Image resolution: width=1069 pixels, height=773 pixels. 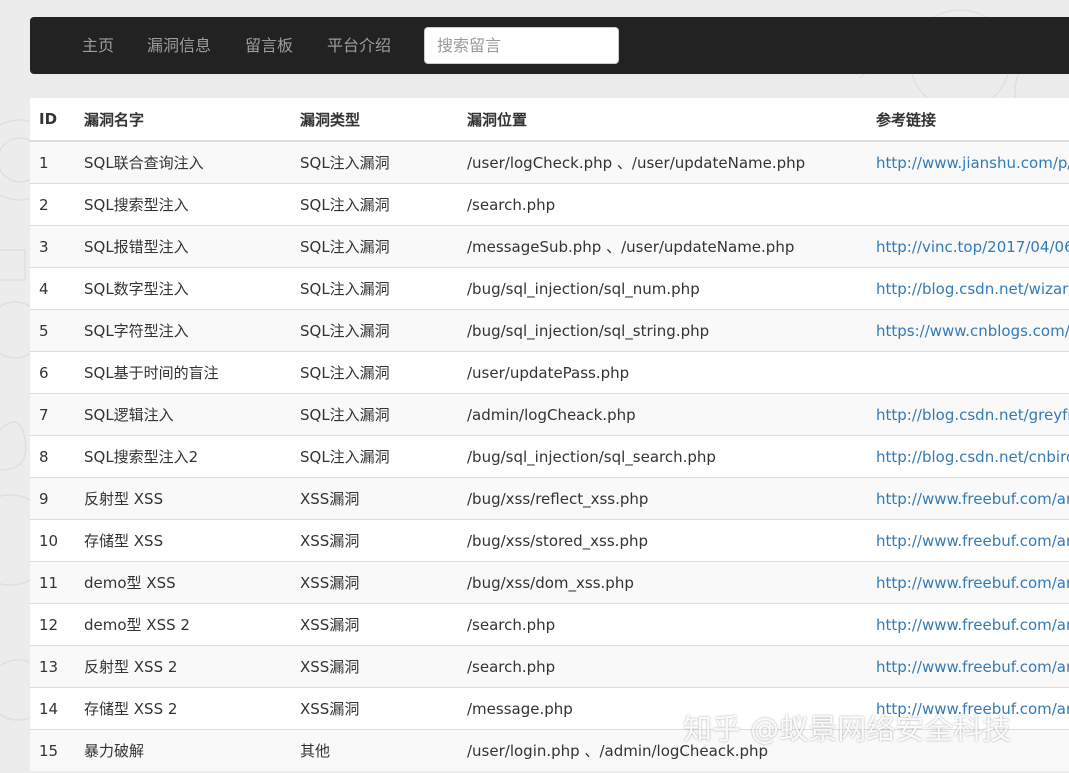 I want to click on cell-location: /bug/sql_injection/sql_string.php, so click(x=662, y=330).